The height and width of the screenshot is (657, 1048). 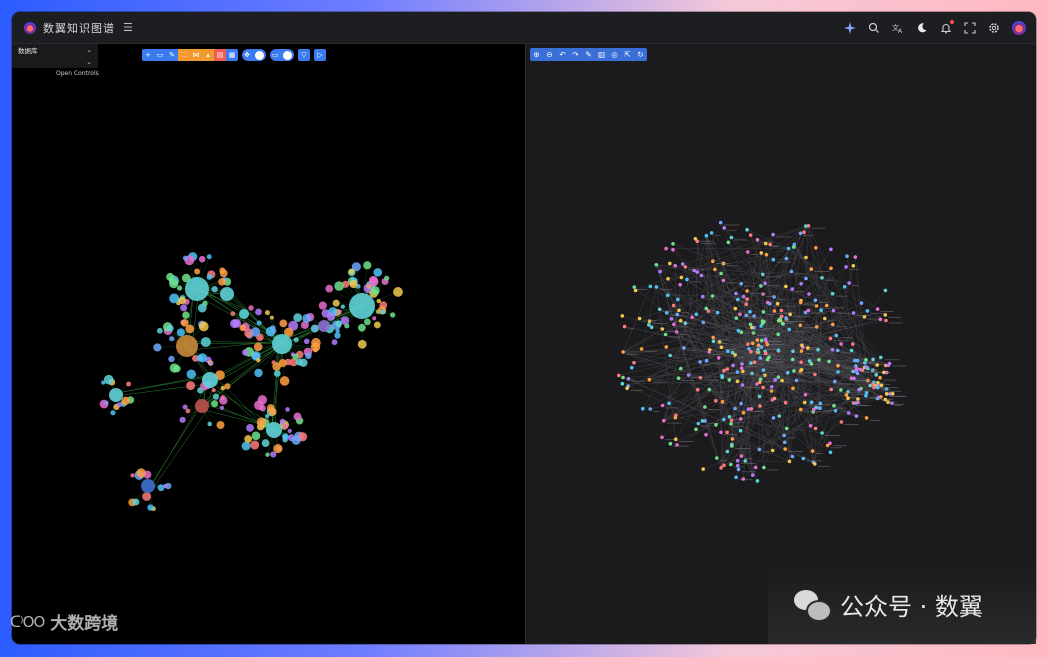 What do you see at coordinates (911, 607) in the screenshot?
I see `watermark-right-text: 公众号 · 数翼` at bounding box center [911, 607].